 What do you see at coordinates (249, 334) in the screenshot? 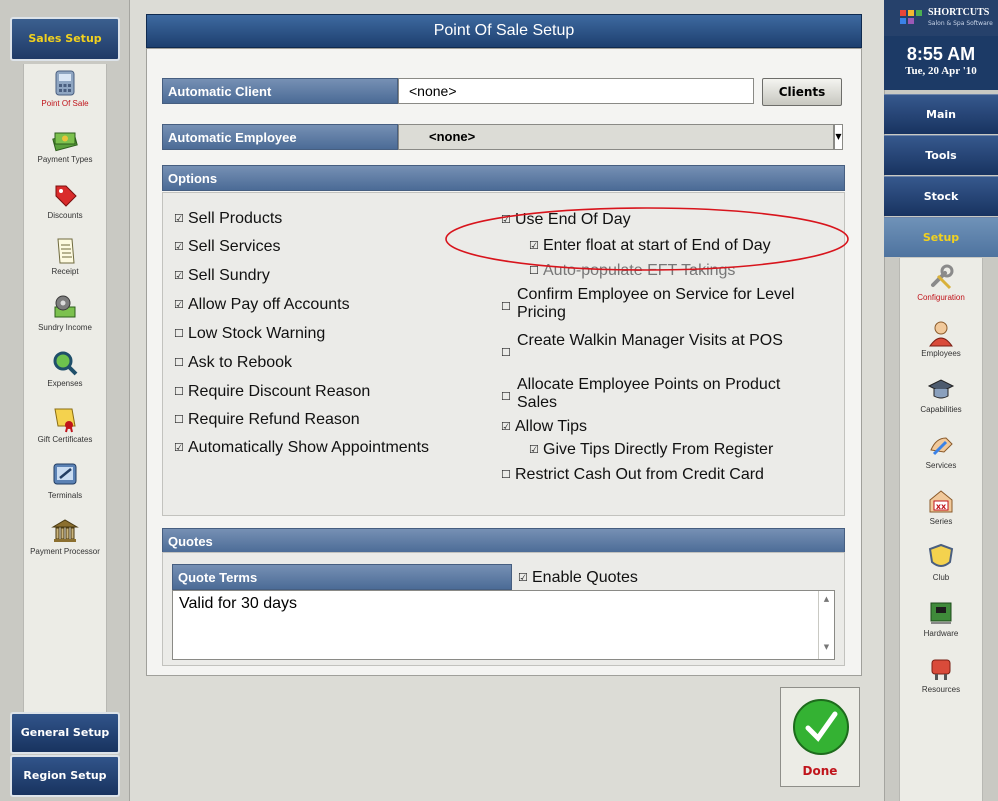
I see `option-low-stock-warning: ☐ Low Stock Warning` at bounding box center [249, 334].